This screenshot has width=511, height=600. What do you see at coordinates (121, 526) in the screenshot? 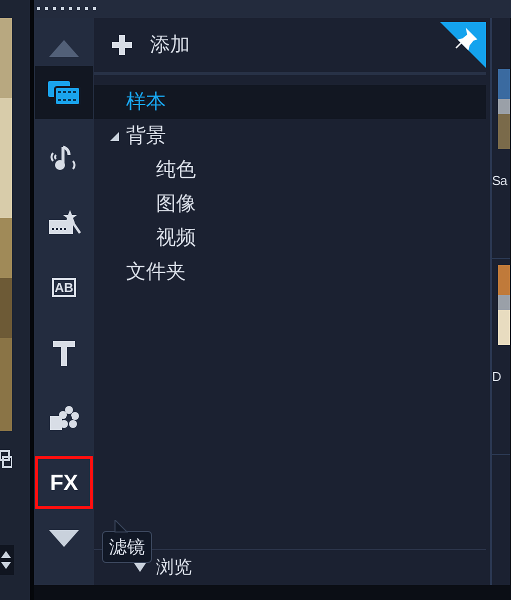
I see `tooltip-pointer-icon` at bounding box center [121, 526].